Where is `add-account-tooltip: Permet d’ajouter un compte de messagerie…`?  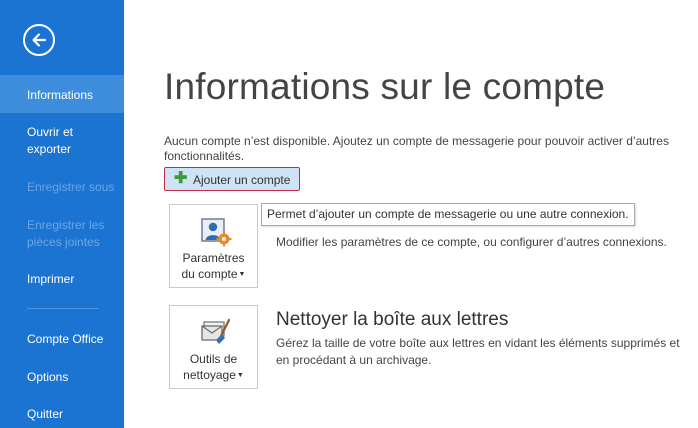
add-account-tooltip: Permet d’ajouter un compte de messagerie… is located at coordinates (448, 214).